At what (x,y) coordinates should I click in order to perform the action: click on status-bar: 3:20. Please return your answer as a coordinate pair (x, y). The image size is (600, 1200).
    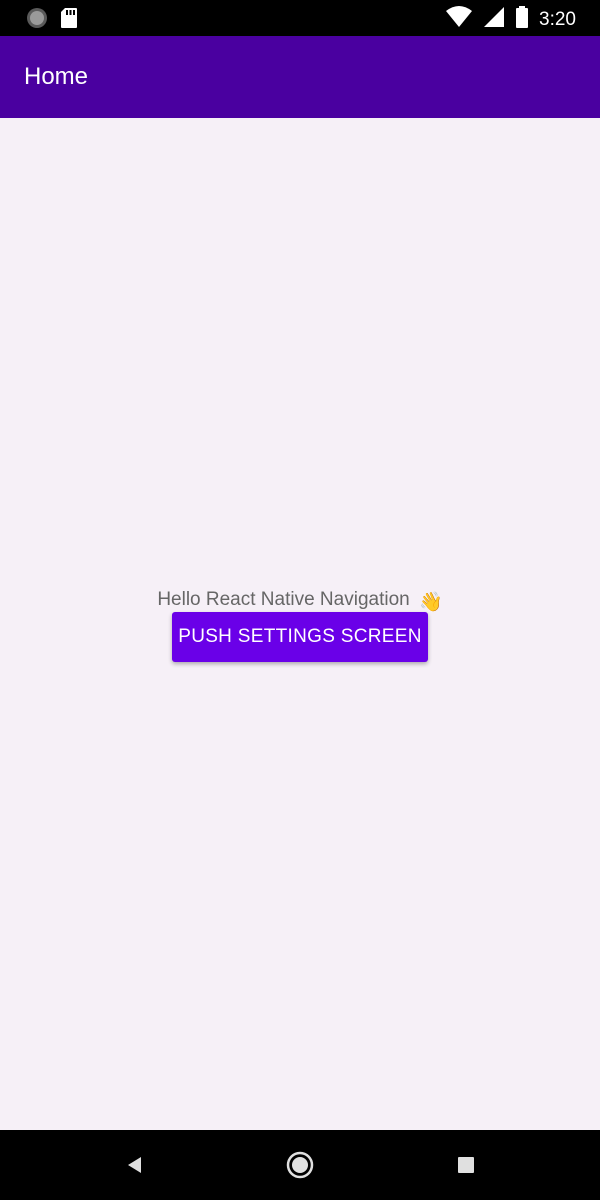
    Looking at the image, I should click on (300, 18).